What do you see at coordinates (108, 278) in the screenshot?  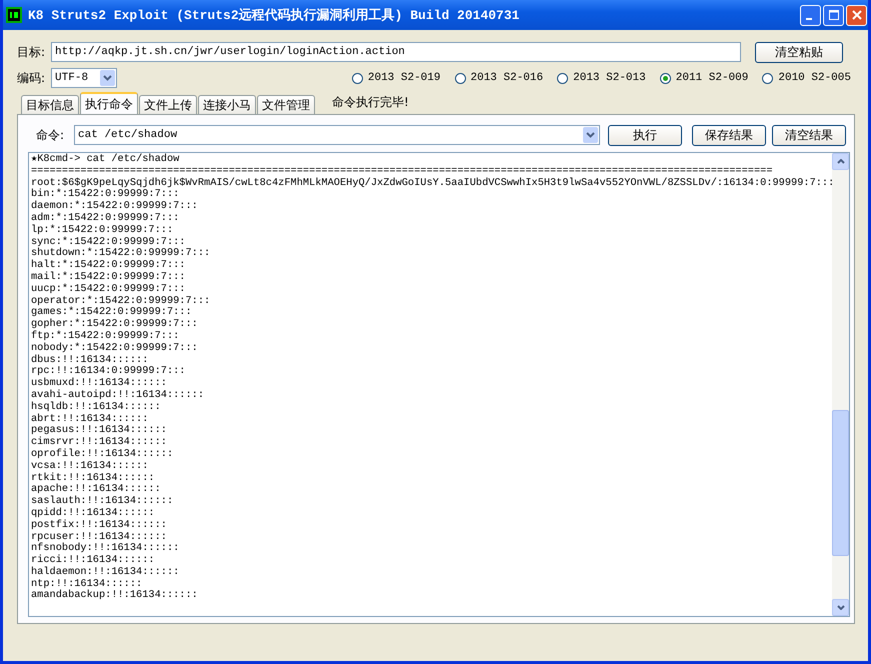 I see `output-line: mail:*:15422:0:99999:7:::` at bounding box center [108, 278].